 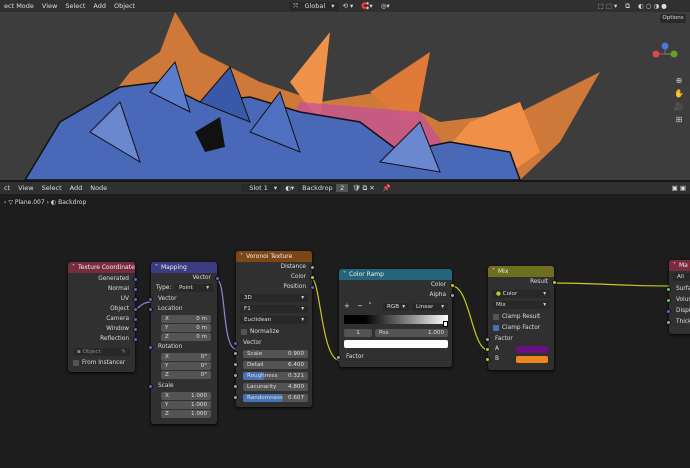 What do you see at coordinates (186, 405) in the screenshot?
I see `scale-y: Y 1.000` at bounding box center [186, 405].